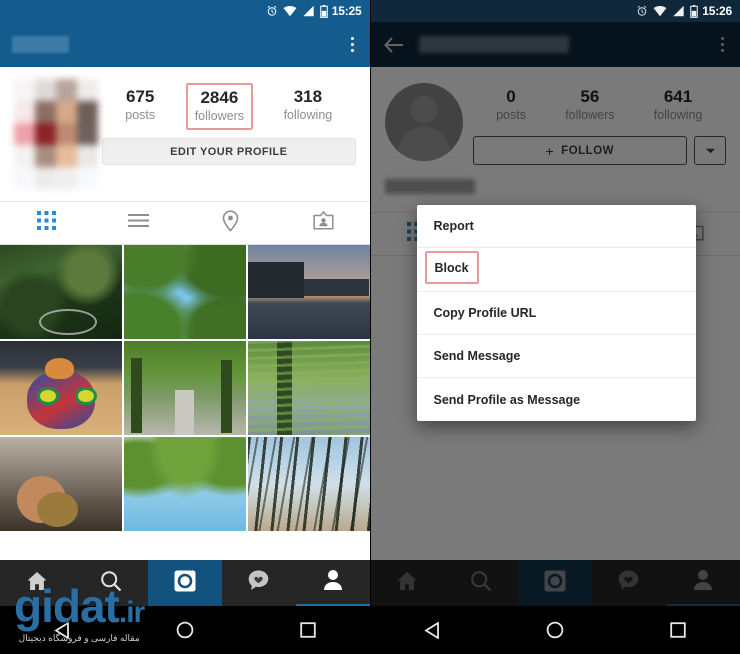 The width and height of the screenshot is (740, 654). What do you see at coordinates (451, 267) in the screenshot?
I see `menu-item-block: Block` at bounding box center [451, 267].